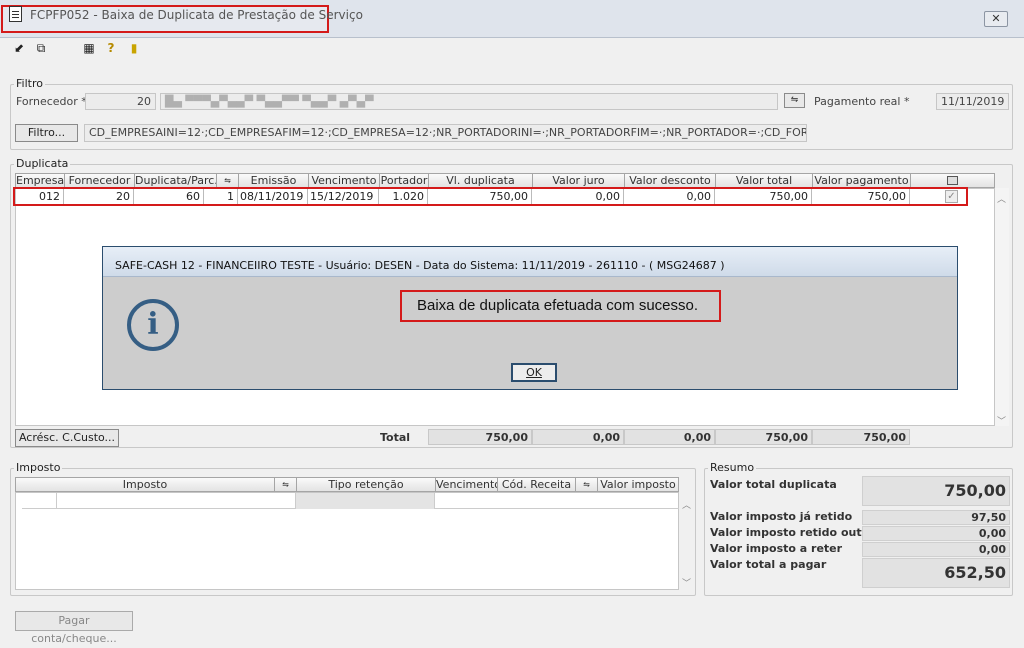 This screenshot has height=648, width=1024. What do you see at coordinates (1002, 307) in the screenshot?
I see `duplicata-scrollbar` at bounding box center [1002, 307].